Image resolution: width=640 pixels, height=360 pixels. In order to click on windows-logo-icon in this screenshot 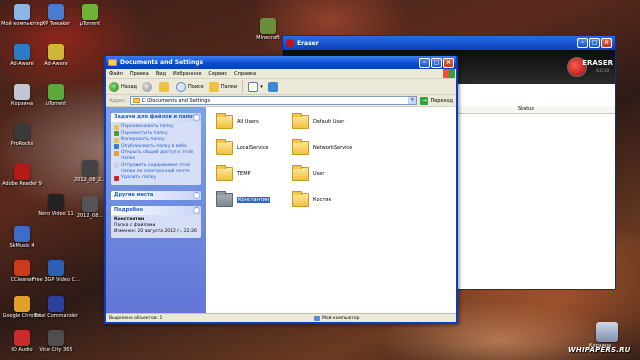, I will do `click(449, 73)`.